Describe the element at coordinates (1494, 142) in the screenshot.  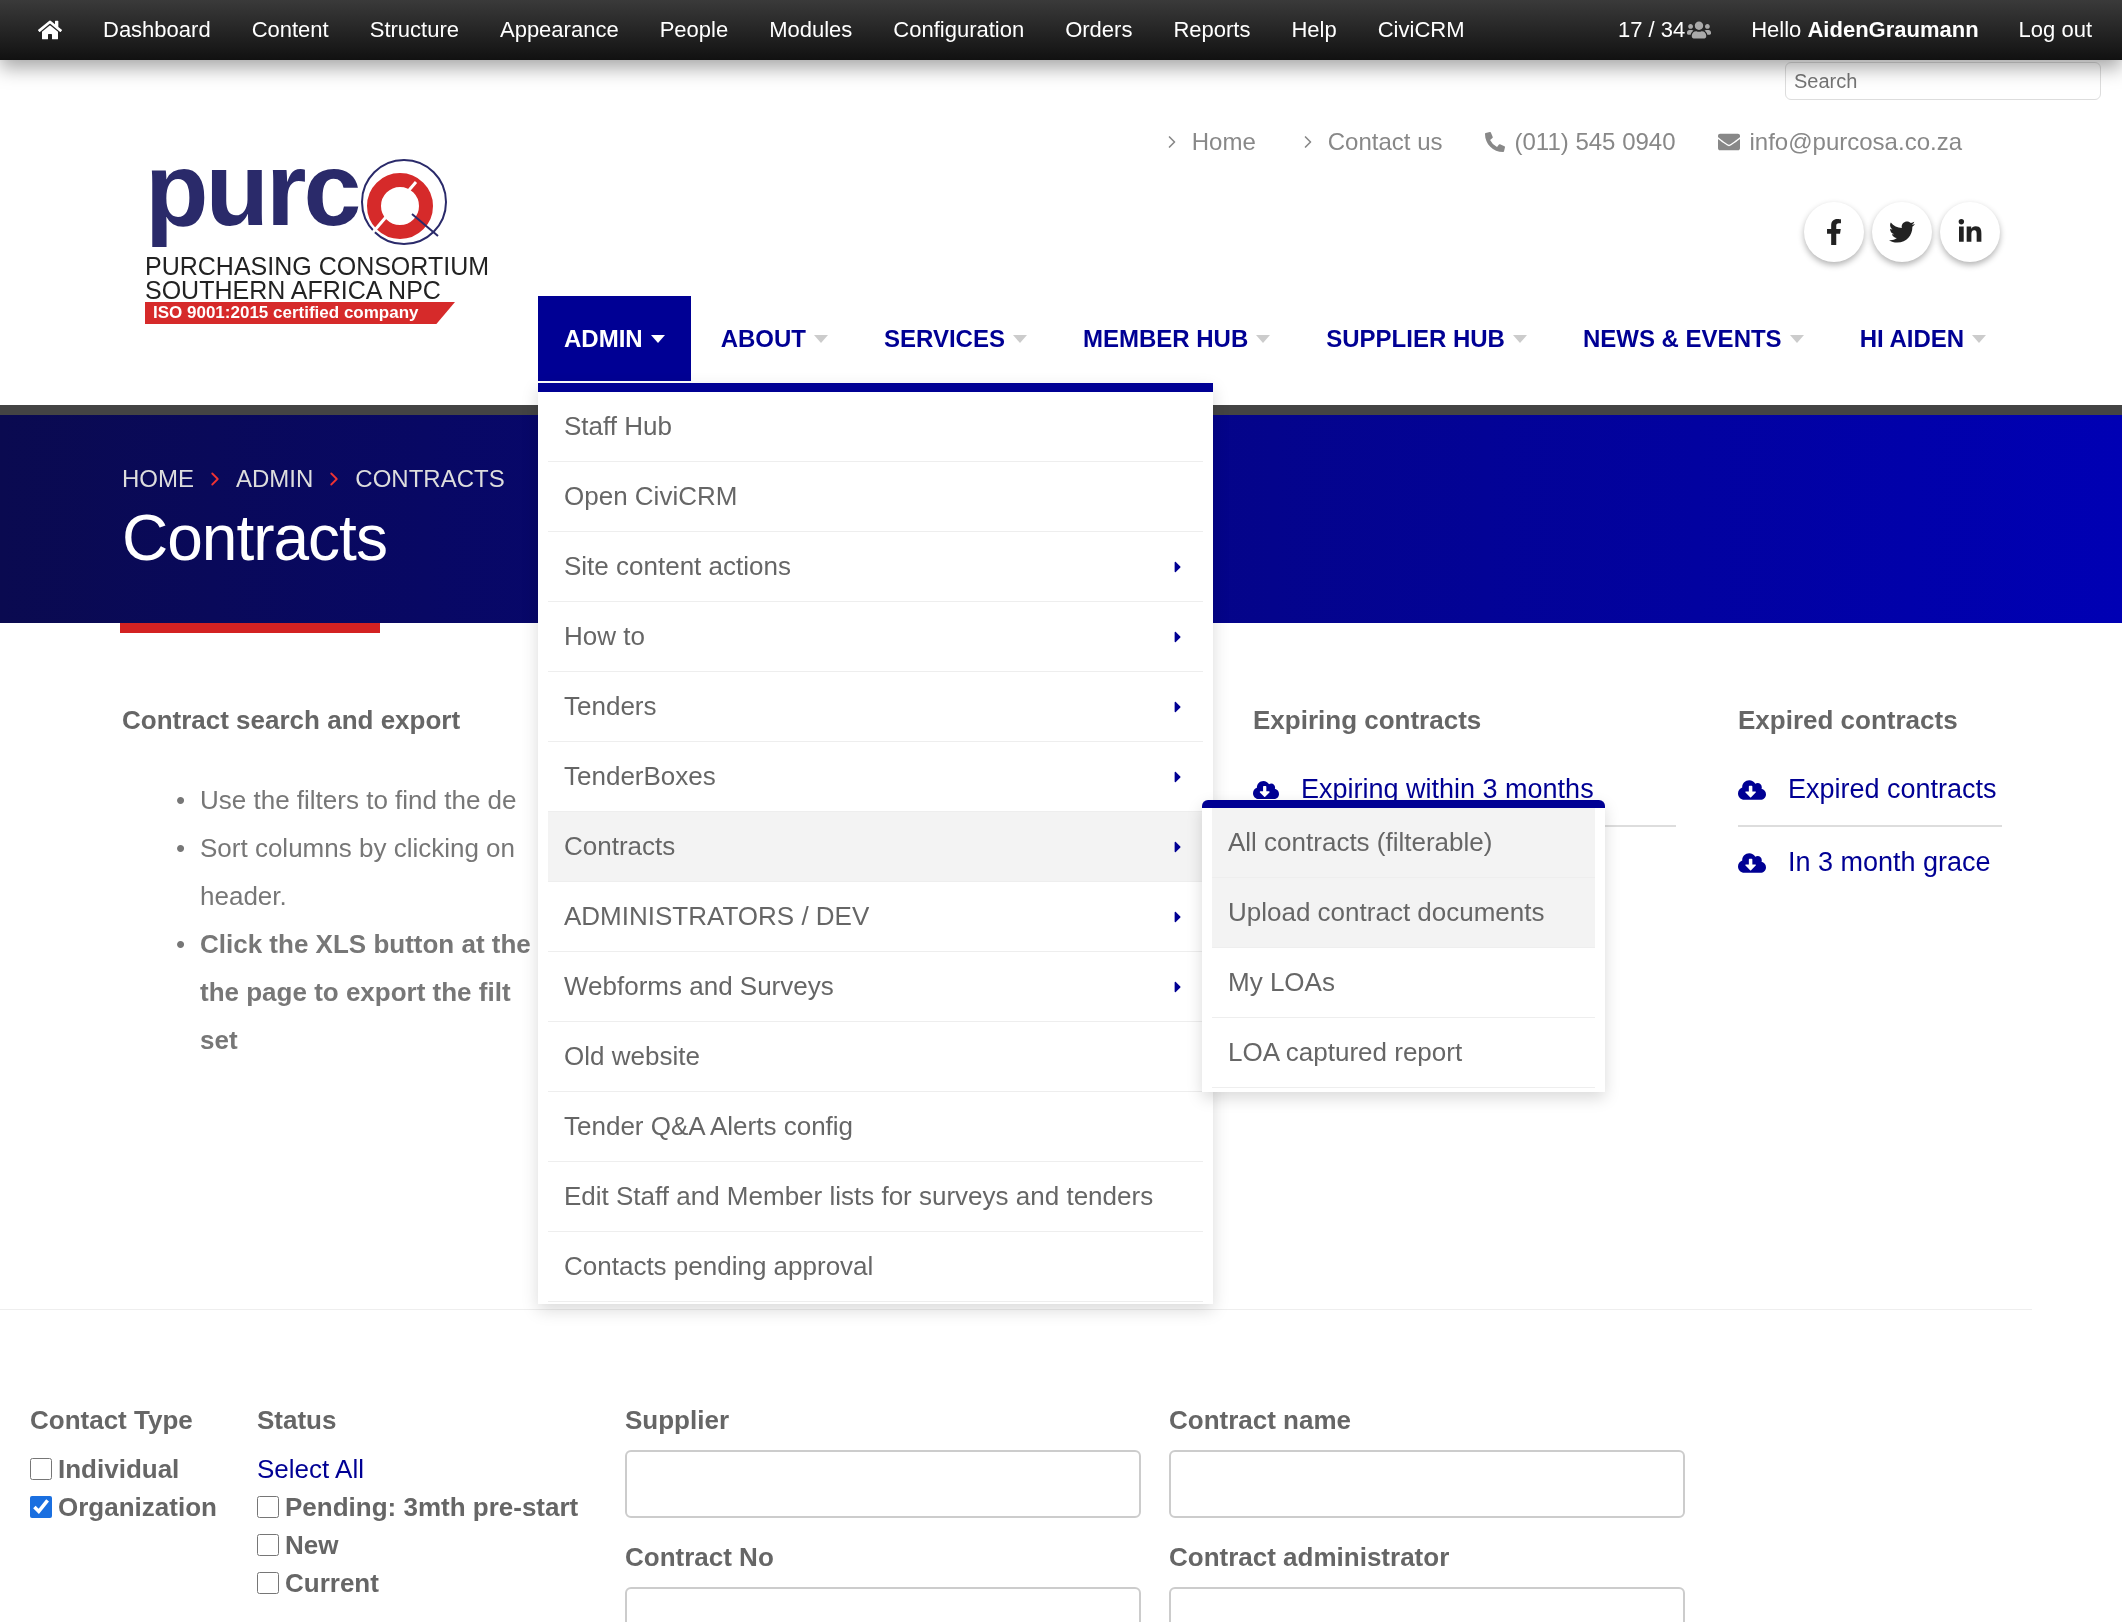
I see `phone-icon` at that location.